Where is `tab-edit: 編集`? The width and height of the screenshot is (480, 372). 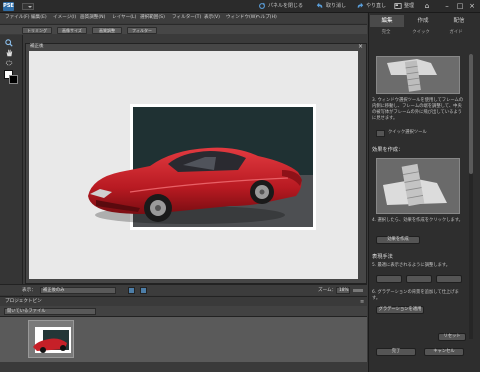 tab-edit: 編集 is located at coordinates (387, 21).